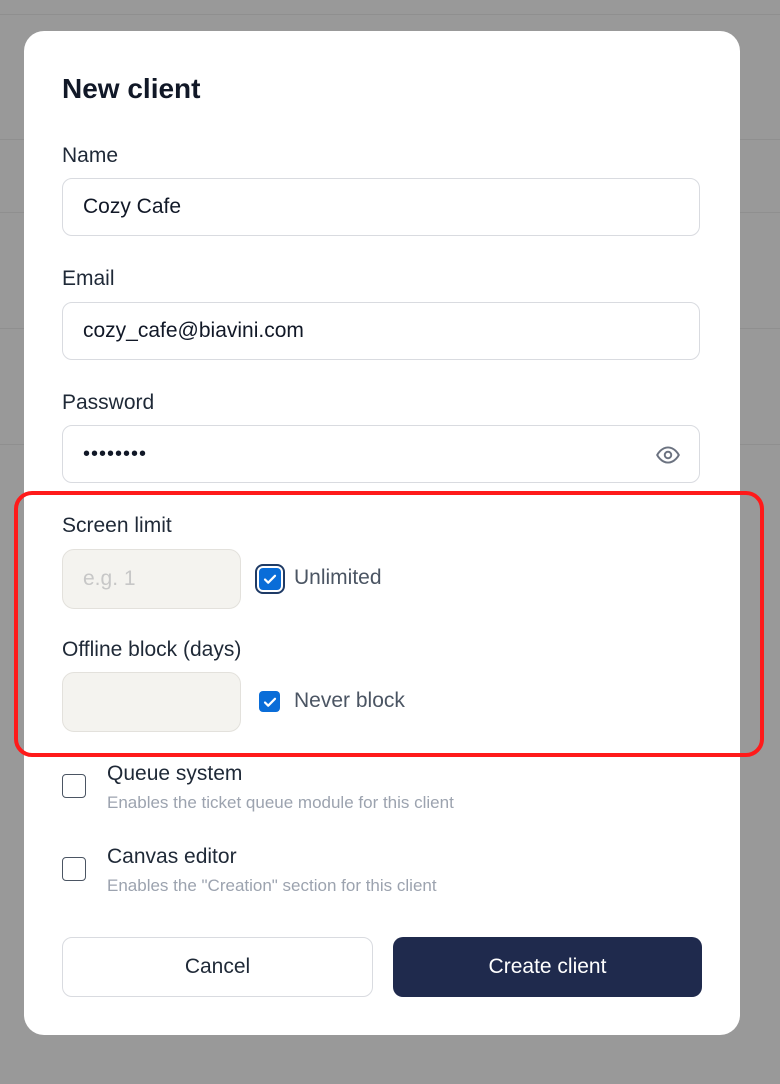  I want to click on canvas-editor-checkbox, so click(74, 869).